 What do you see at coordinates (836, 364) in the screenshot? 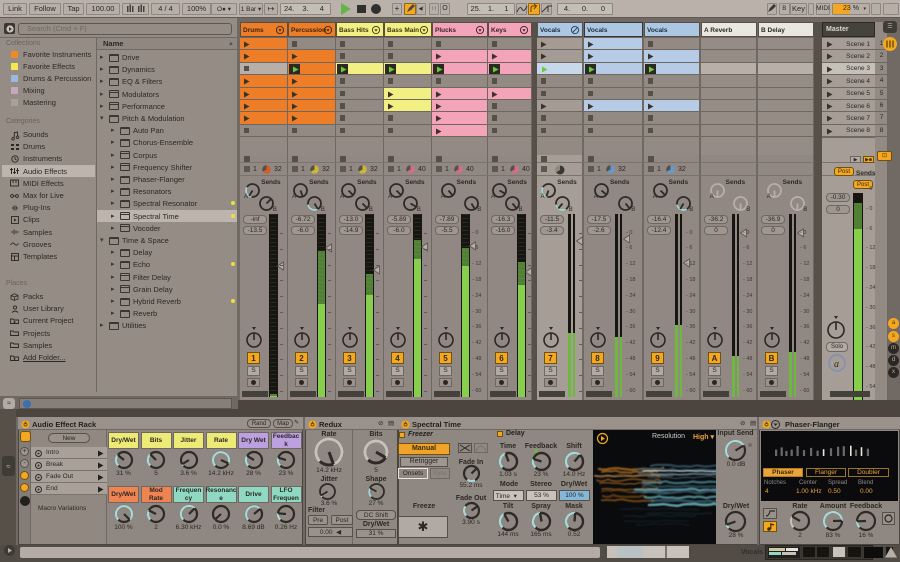
I see `svg-text: a` at bounding box center [836, 364].